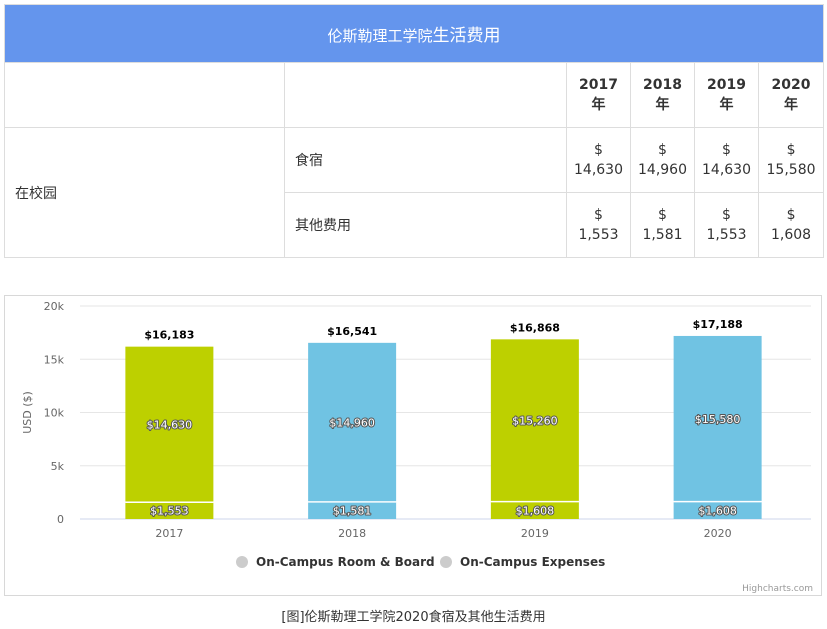 This screenshot has width=827, height=629. I want to click on total-label: $17,188, so click(718, 324).